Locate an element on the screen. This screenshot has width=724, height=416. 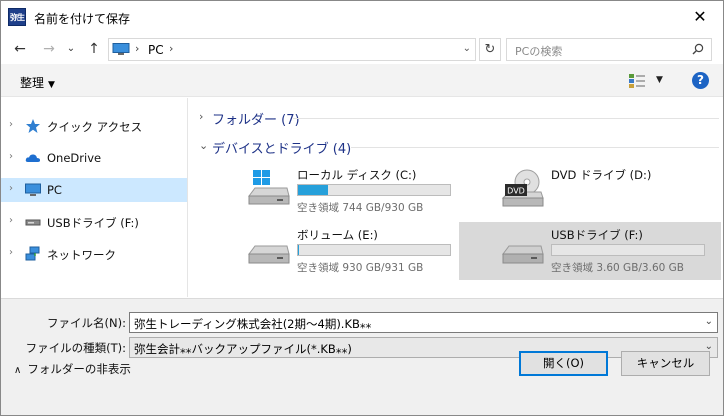
chevron-down-icon: ⌄ is located at coordinates (709, 321).